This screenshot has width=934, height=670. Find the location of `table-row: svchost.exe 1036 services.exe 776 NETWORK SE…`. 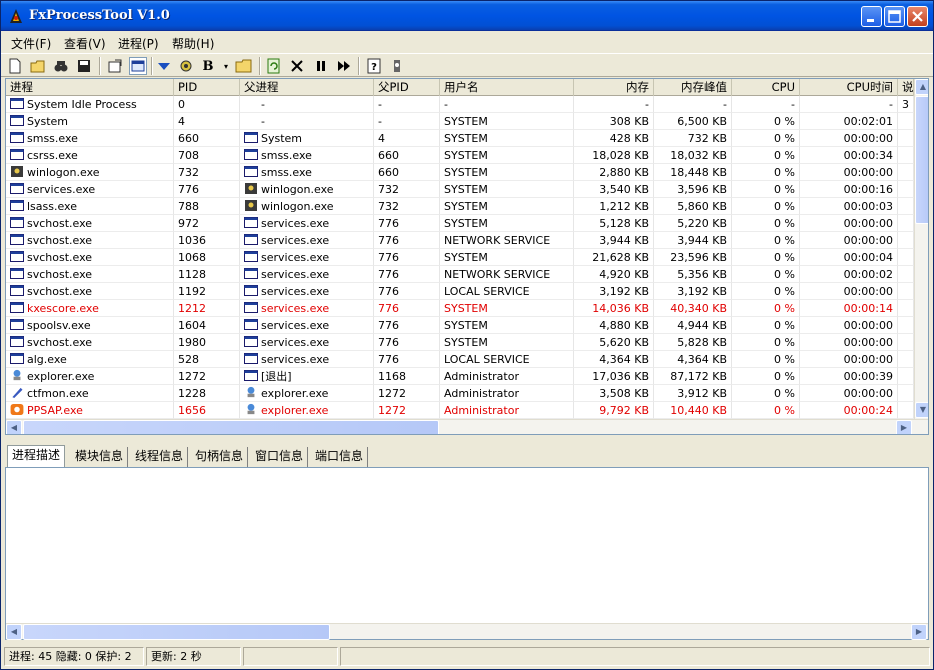

table-row: svchost.exe 1036 services.exe 776 NETWORK SE… is located at coordinates (460, 240).